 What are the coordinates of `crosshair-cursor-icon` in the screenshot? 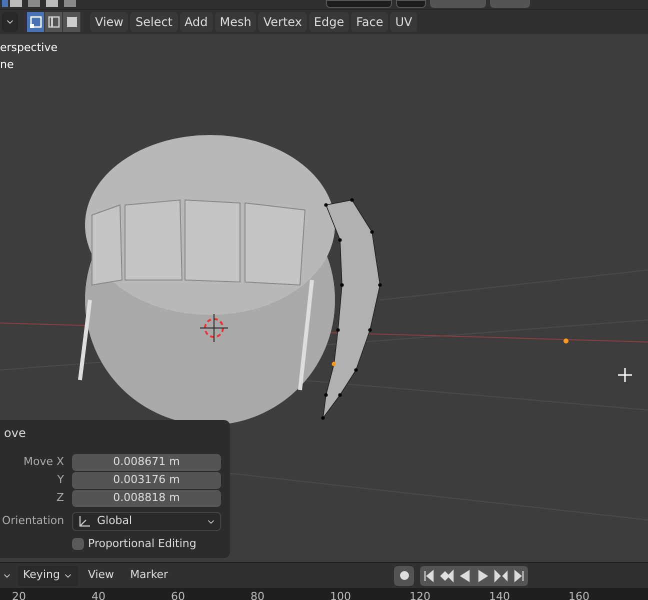 It's located at (625, 375).